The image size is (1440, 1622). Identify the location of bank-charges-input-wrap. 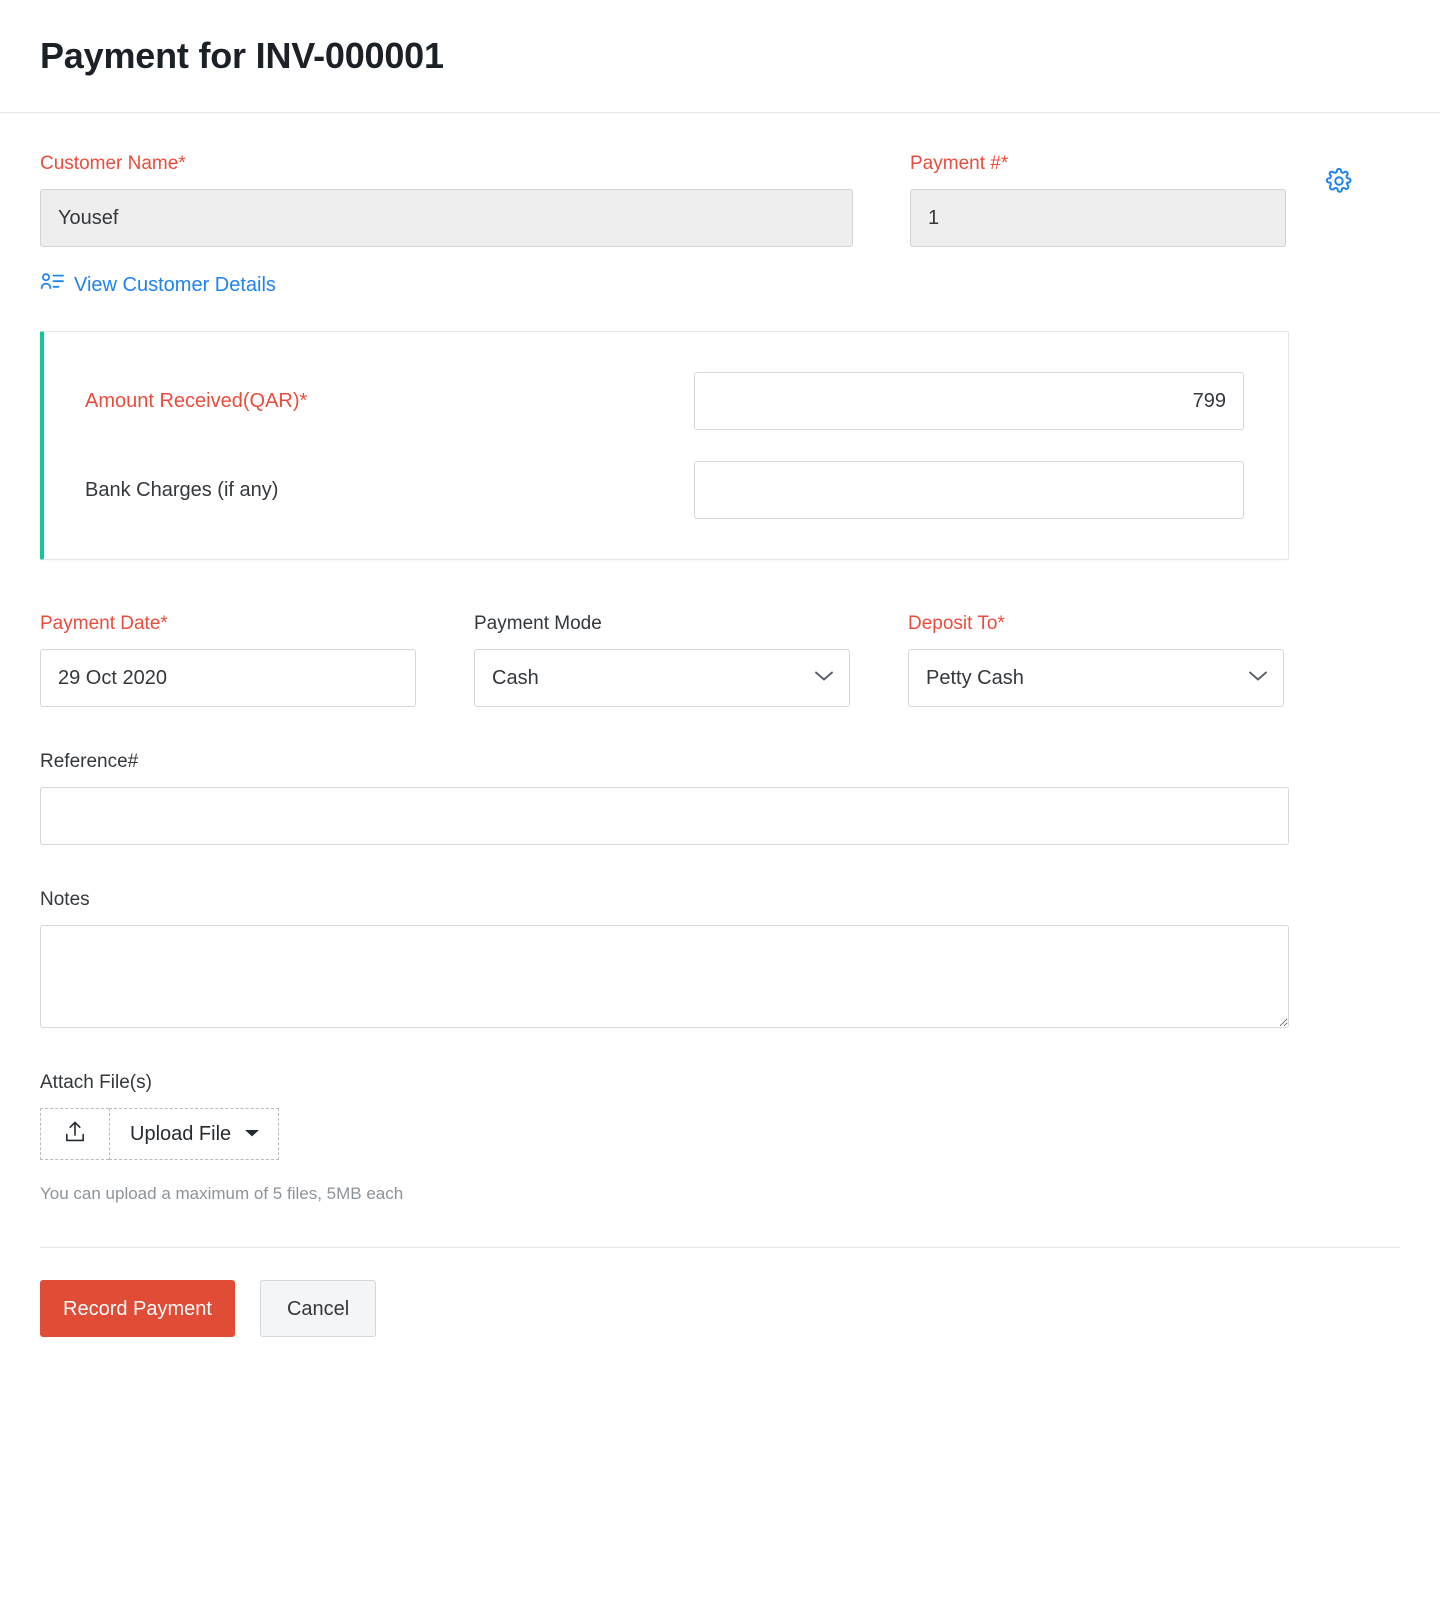
(968, 490).